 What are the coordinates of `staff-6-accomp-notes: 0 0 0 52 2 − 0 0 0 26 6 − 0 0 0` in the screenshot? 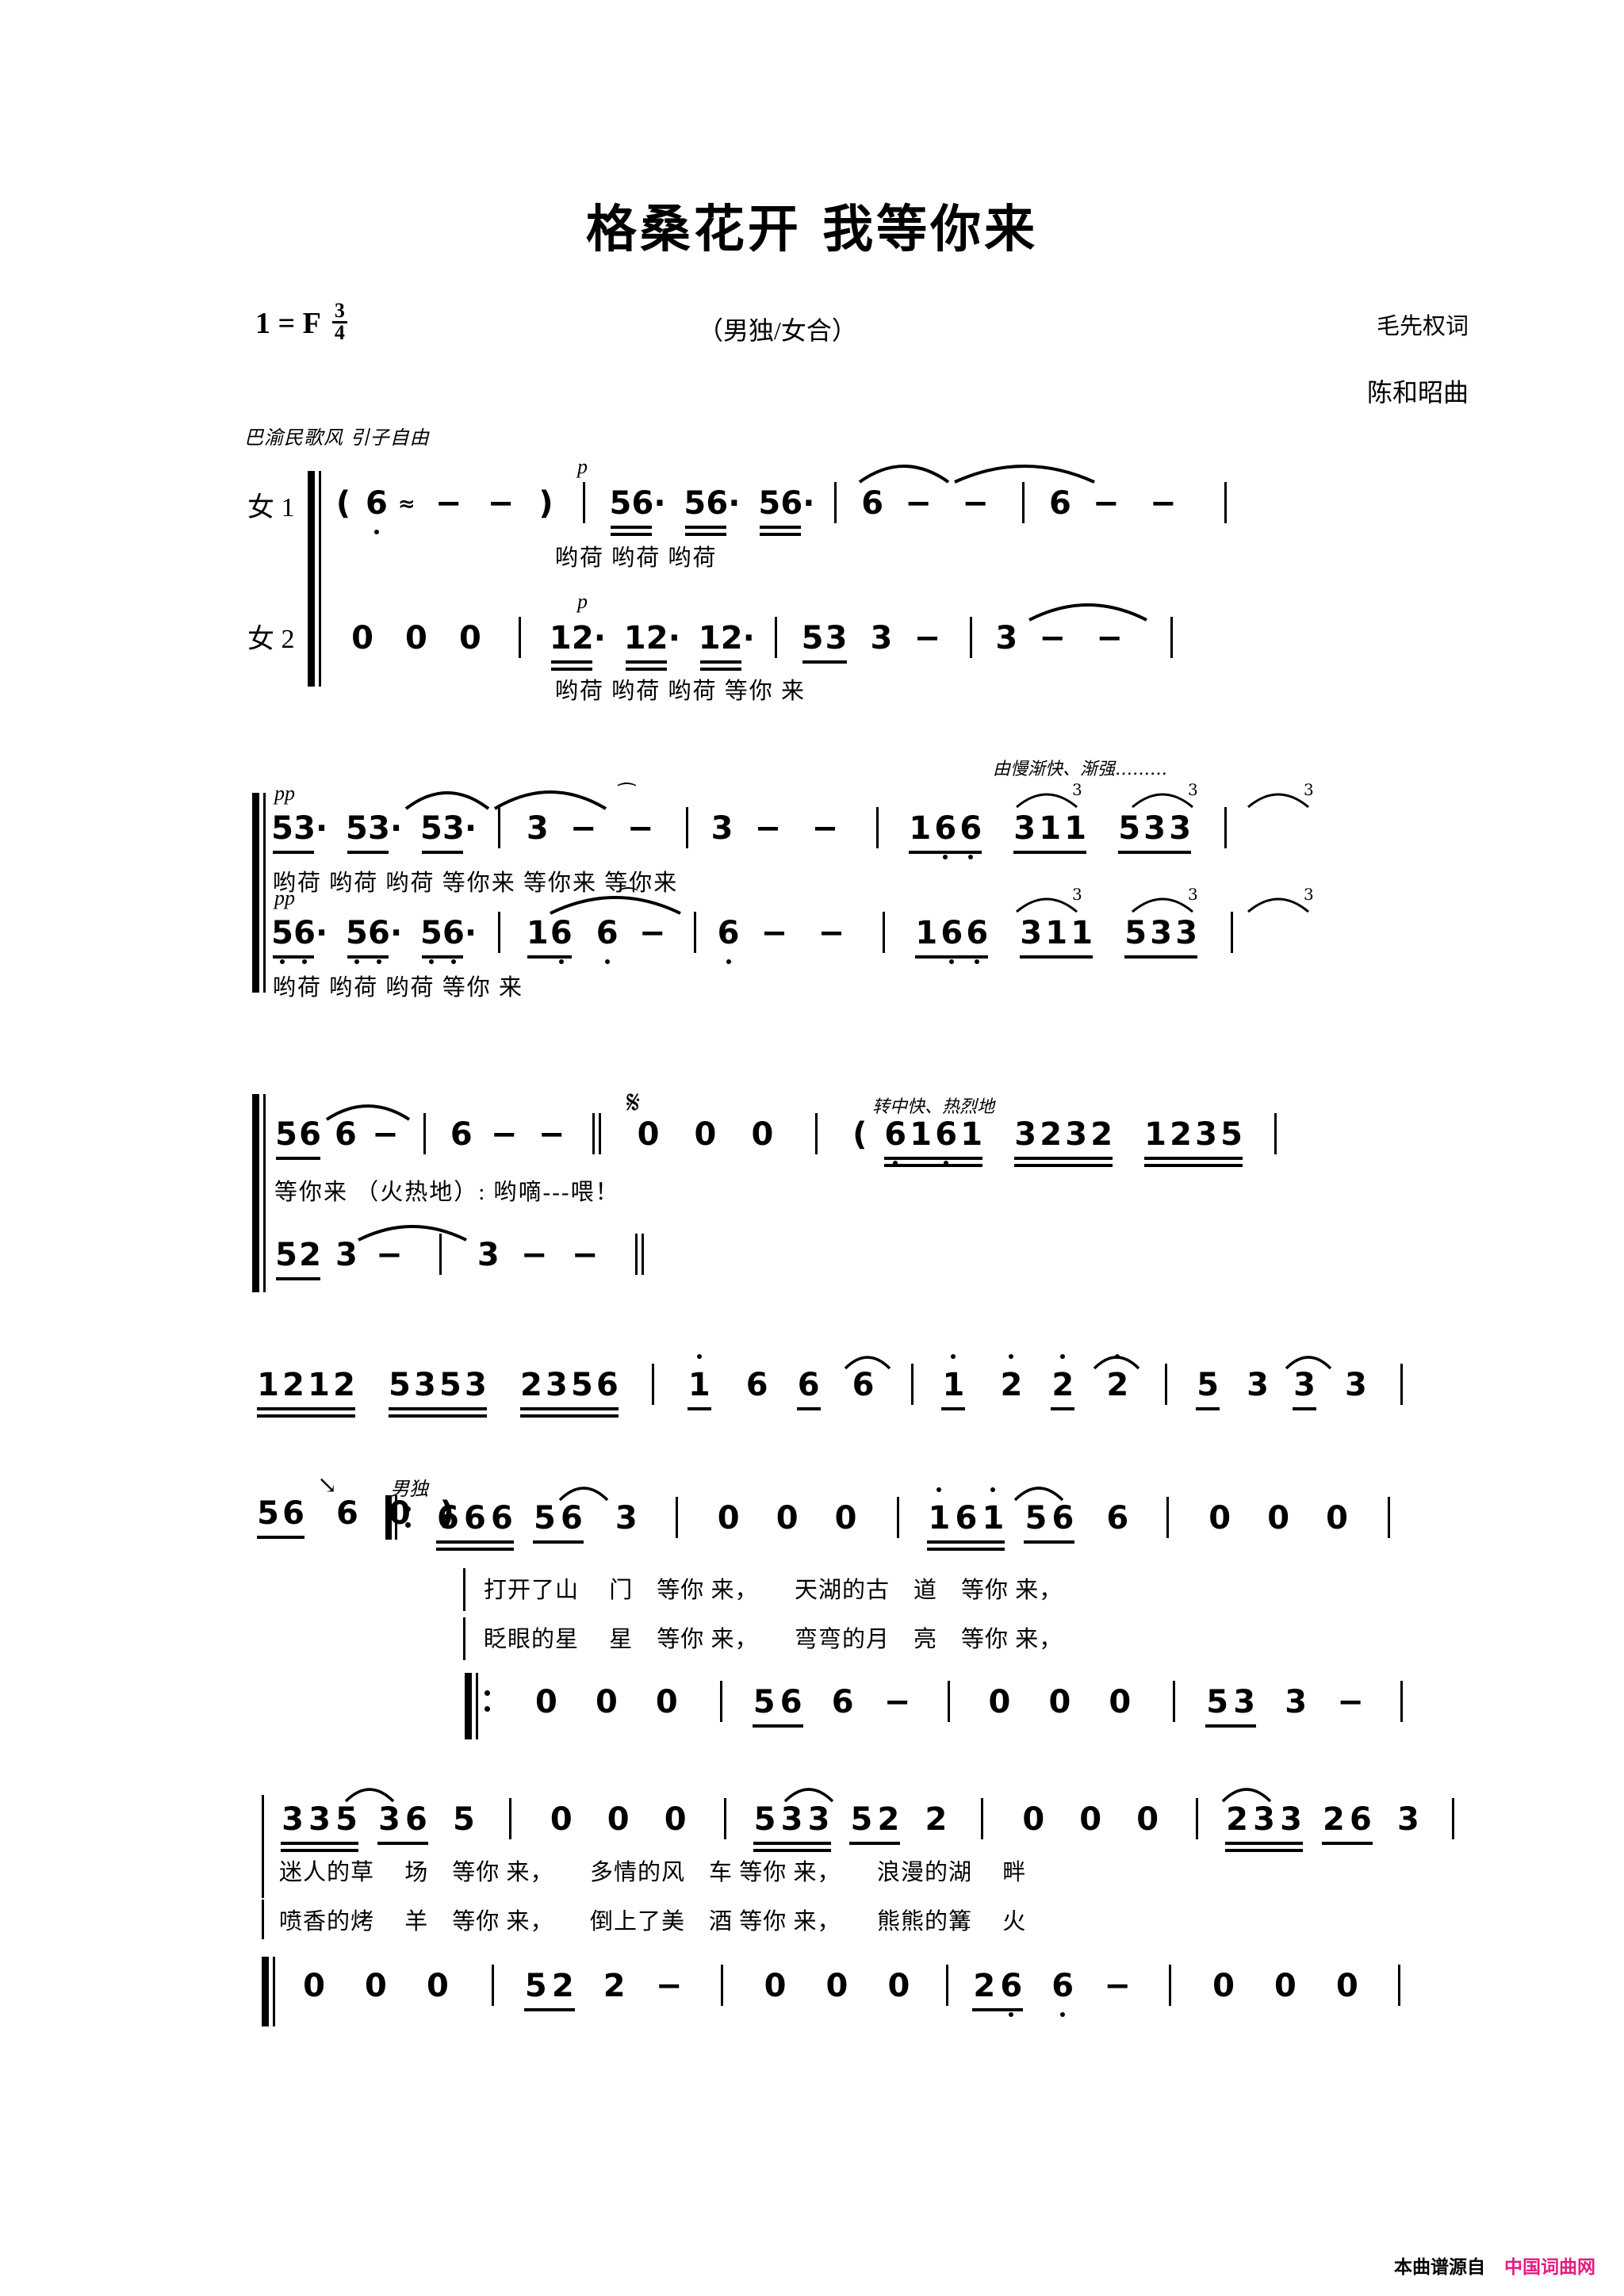 It's located at (844, 1991).